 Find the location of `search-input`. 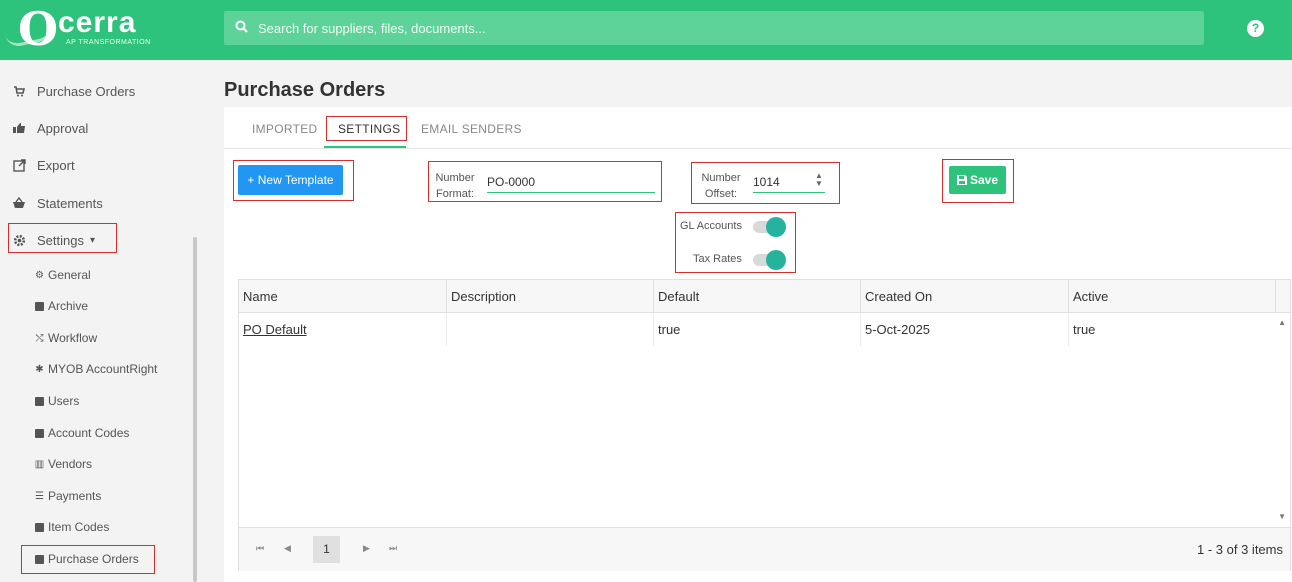

search-input is located at coordinates (723, 28).